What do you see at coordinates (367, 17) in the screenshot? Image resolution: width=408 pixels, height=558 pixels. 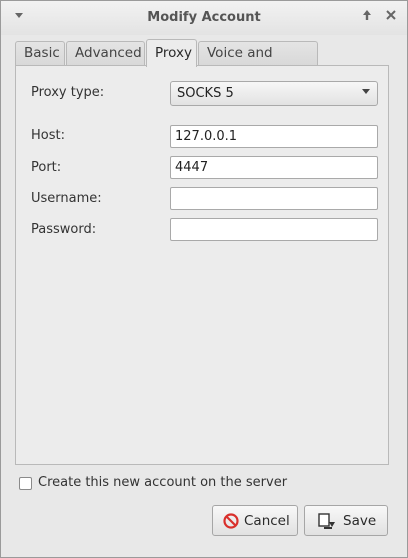 I see `up-arrow-icon` at bounding box center [367, 17].